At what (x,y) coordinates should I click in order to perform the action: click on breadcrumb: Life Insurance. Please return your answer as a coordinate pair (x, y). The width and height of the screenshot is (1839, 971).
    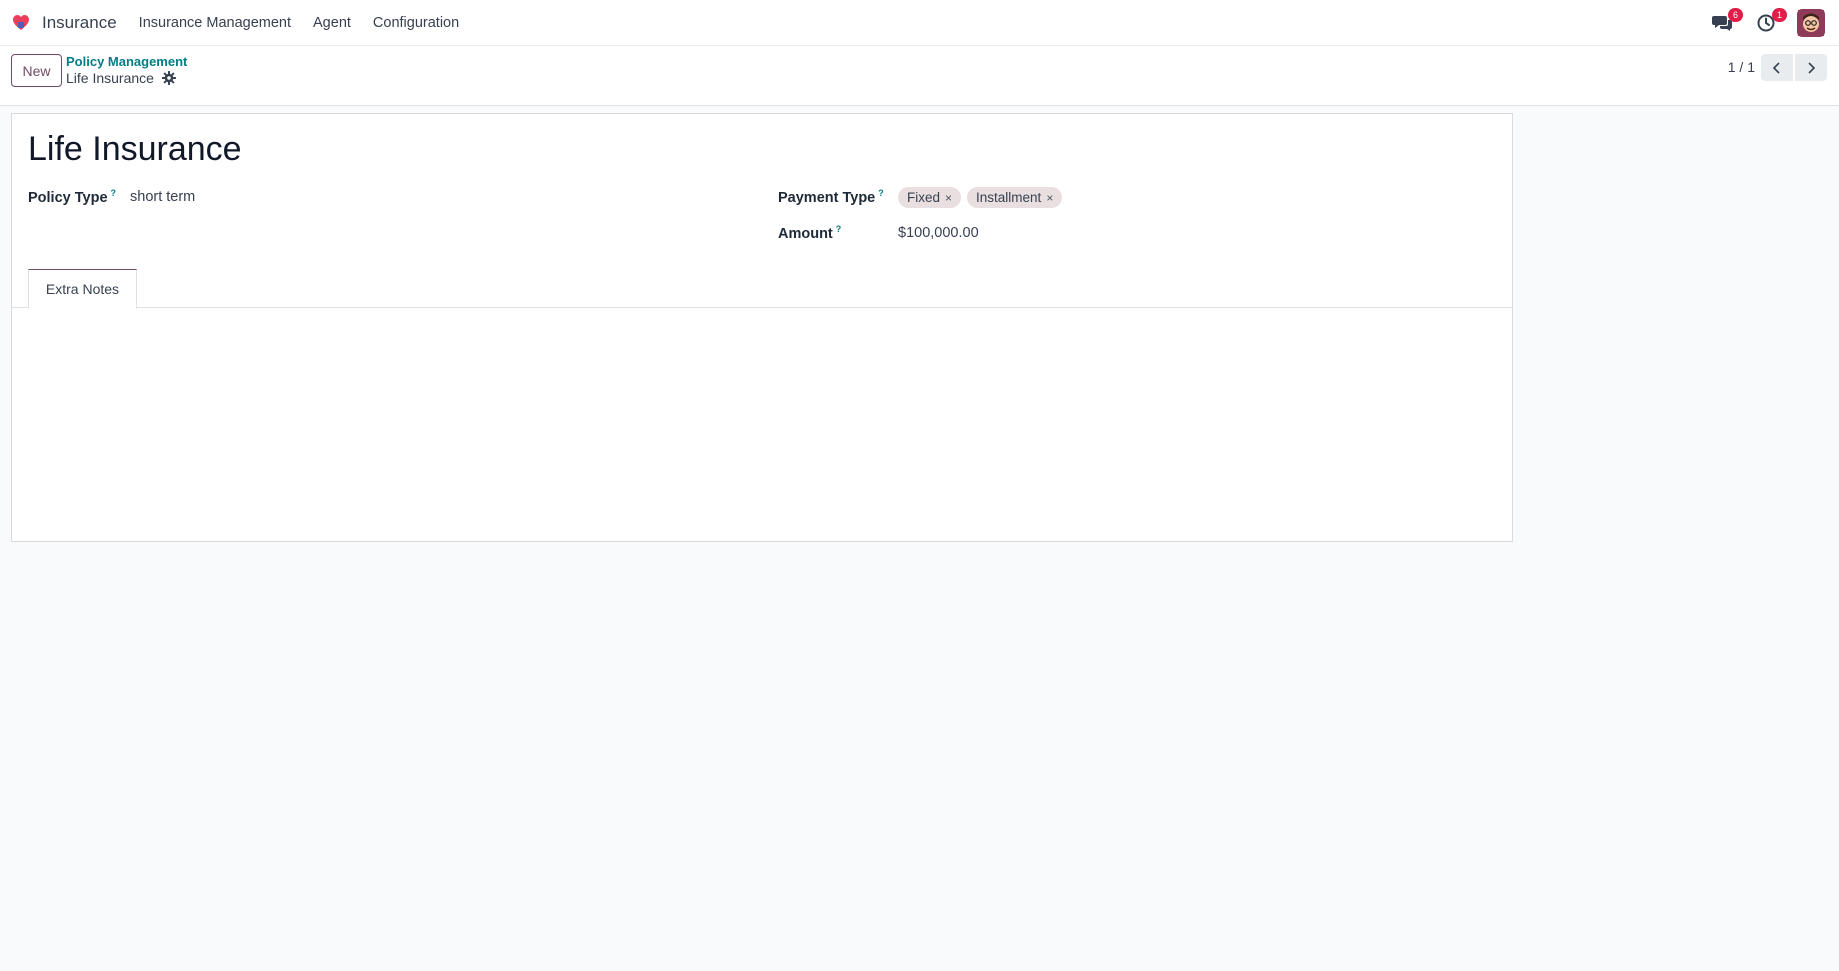
    Looking at the image, I should click on (121, 78).